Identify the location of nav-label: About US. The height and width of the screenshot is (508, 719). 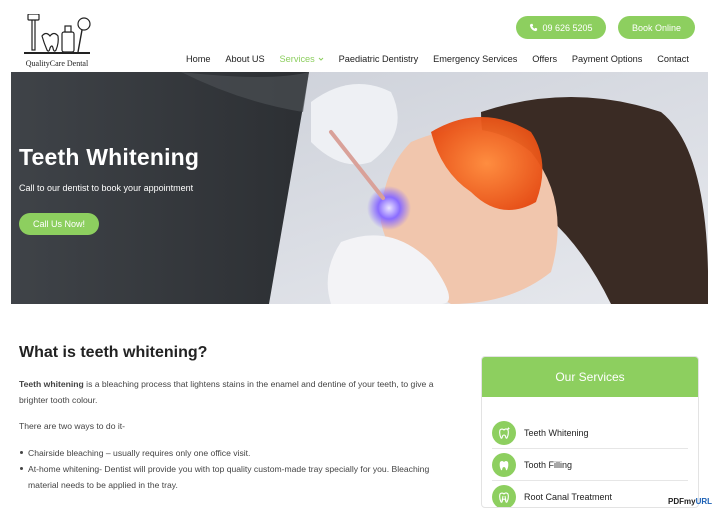
(245, 59).